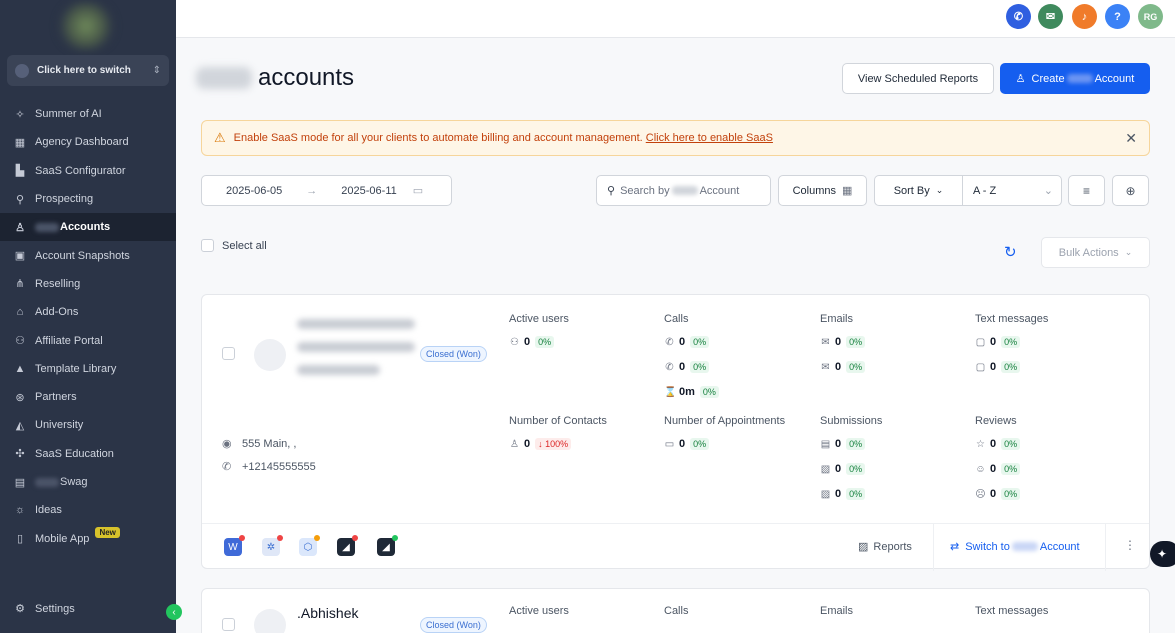 Image resolution: width=1175 pixels, height=633 pixels. I want to click on sidebar-item-account-snapshots: ▣ Account Snapshots, so click(88, 255).